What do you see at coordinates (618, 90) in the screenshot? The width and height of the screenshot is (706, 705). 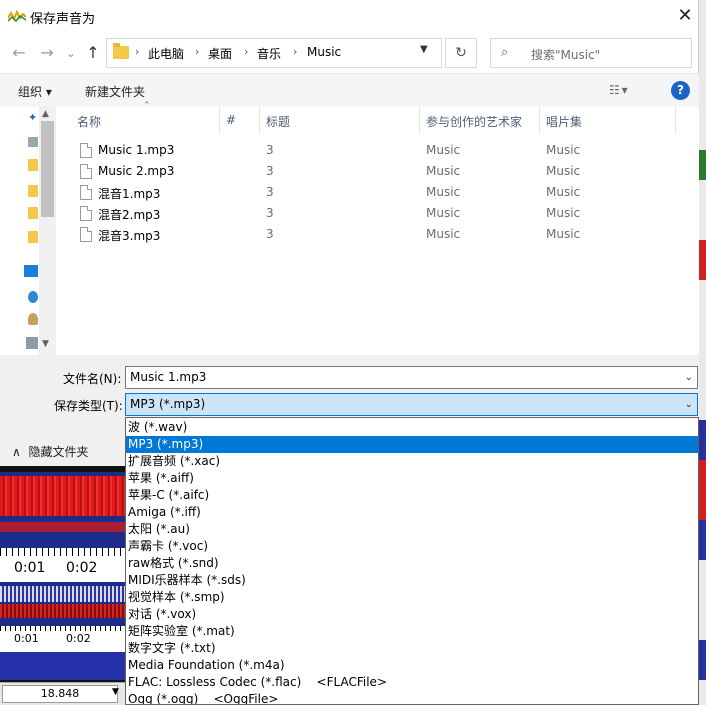 I see `view-options-button: ☷ ▾` at bounding box center [618, 90].